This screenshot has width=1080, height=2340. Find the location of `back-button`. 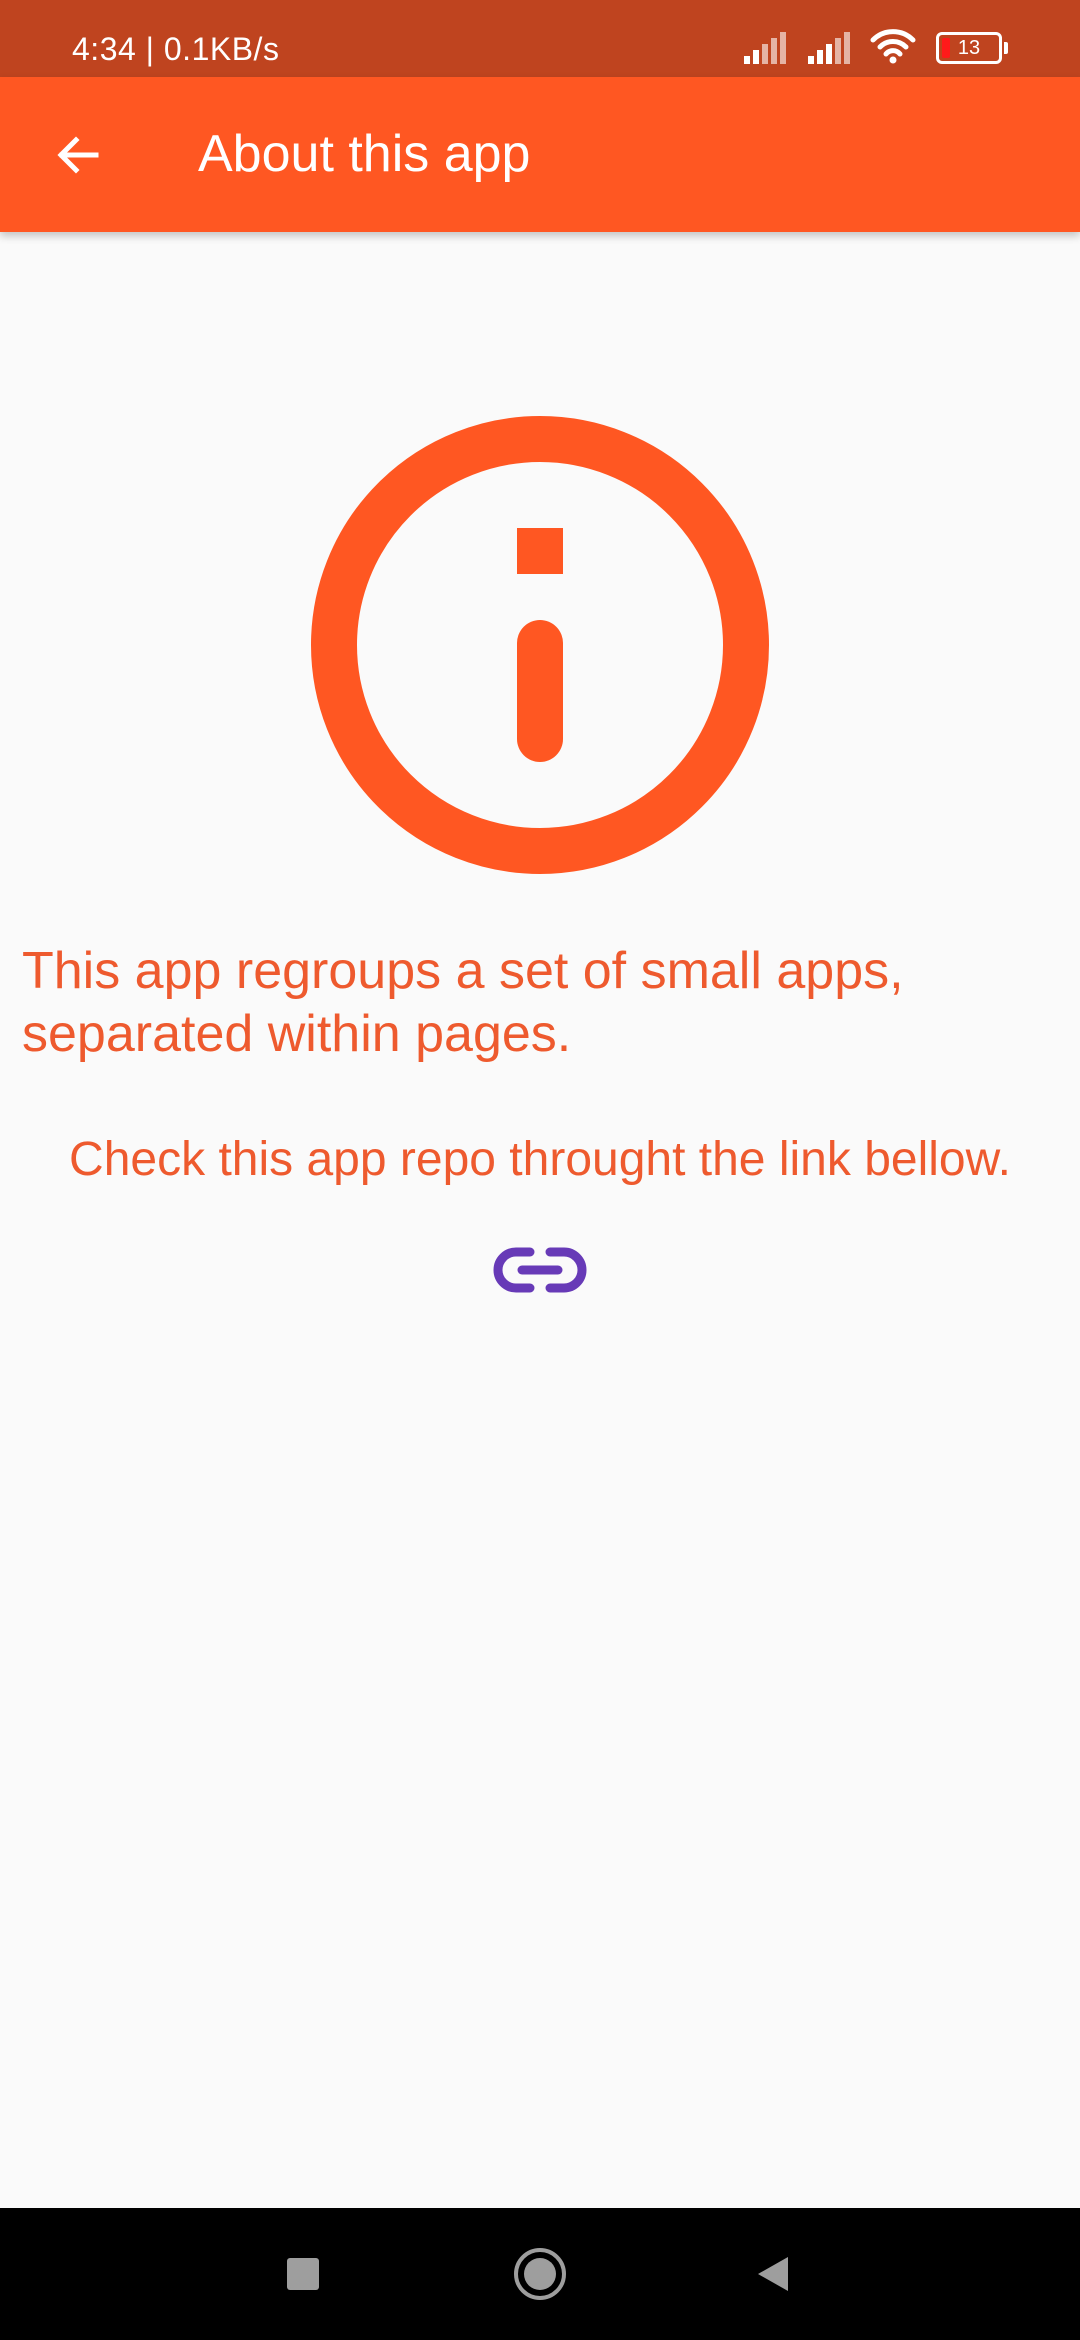

back-button is located at coordinates (78, 155).